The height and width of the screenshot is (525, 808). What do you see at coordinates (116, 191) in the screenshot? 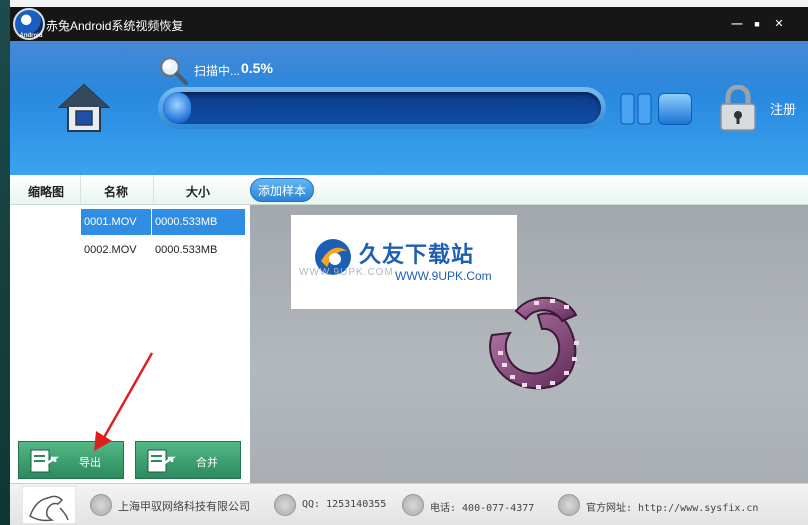
I see `column-name: 名称` at bounding box center [116, 191].